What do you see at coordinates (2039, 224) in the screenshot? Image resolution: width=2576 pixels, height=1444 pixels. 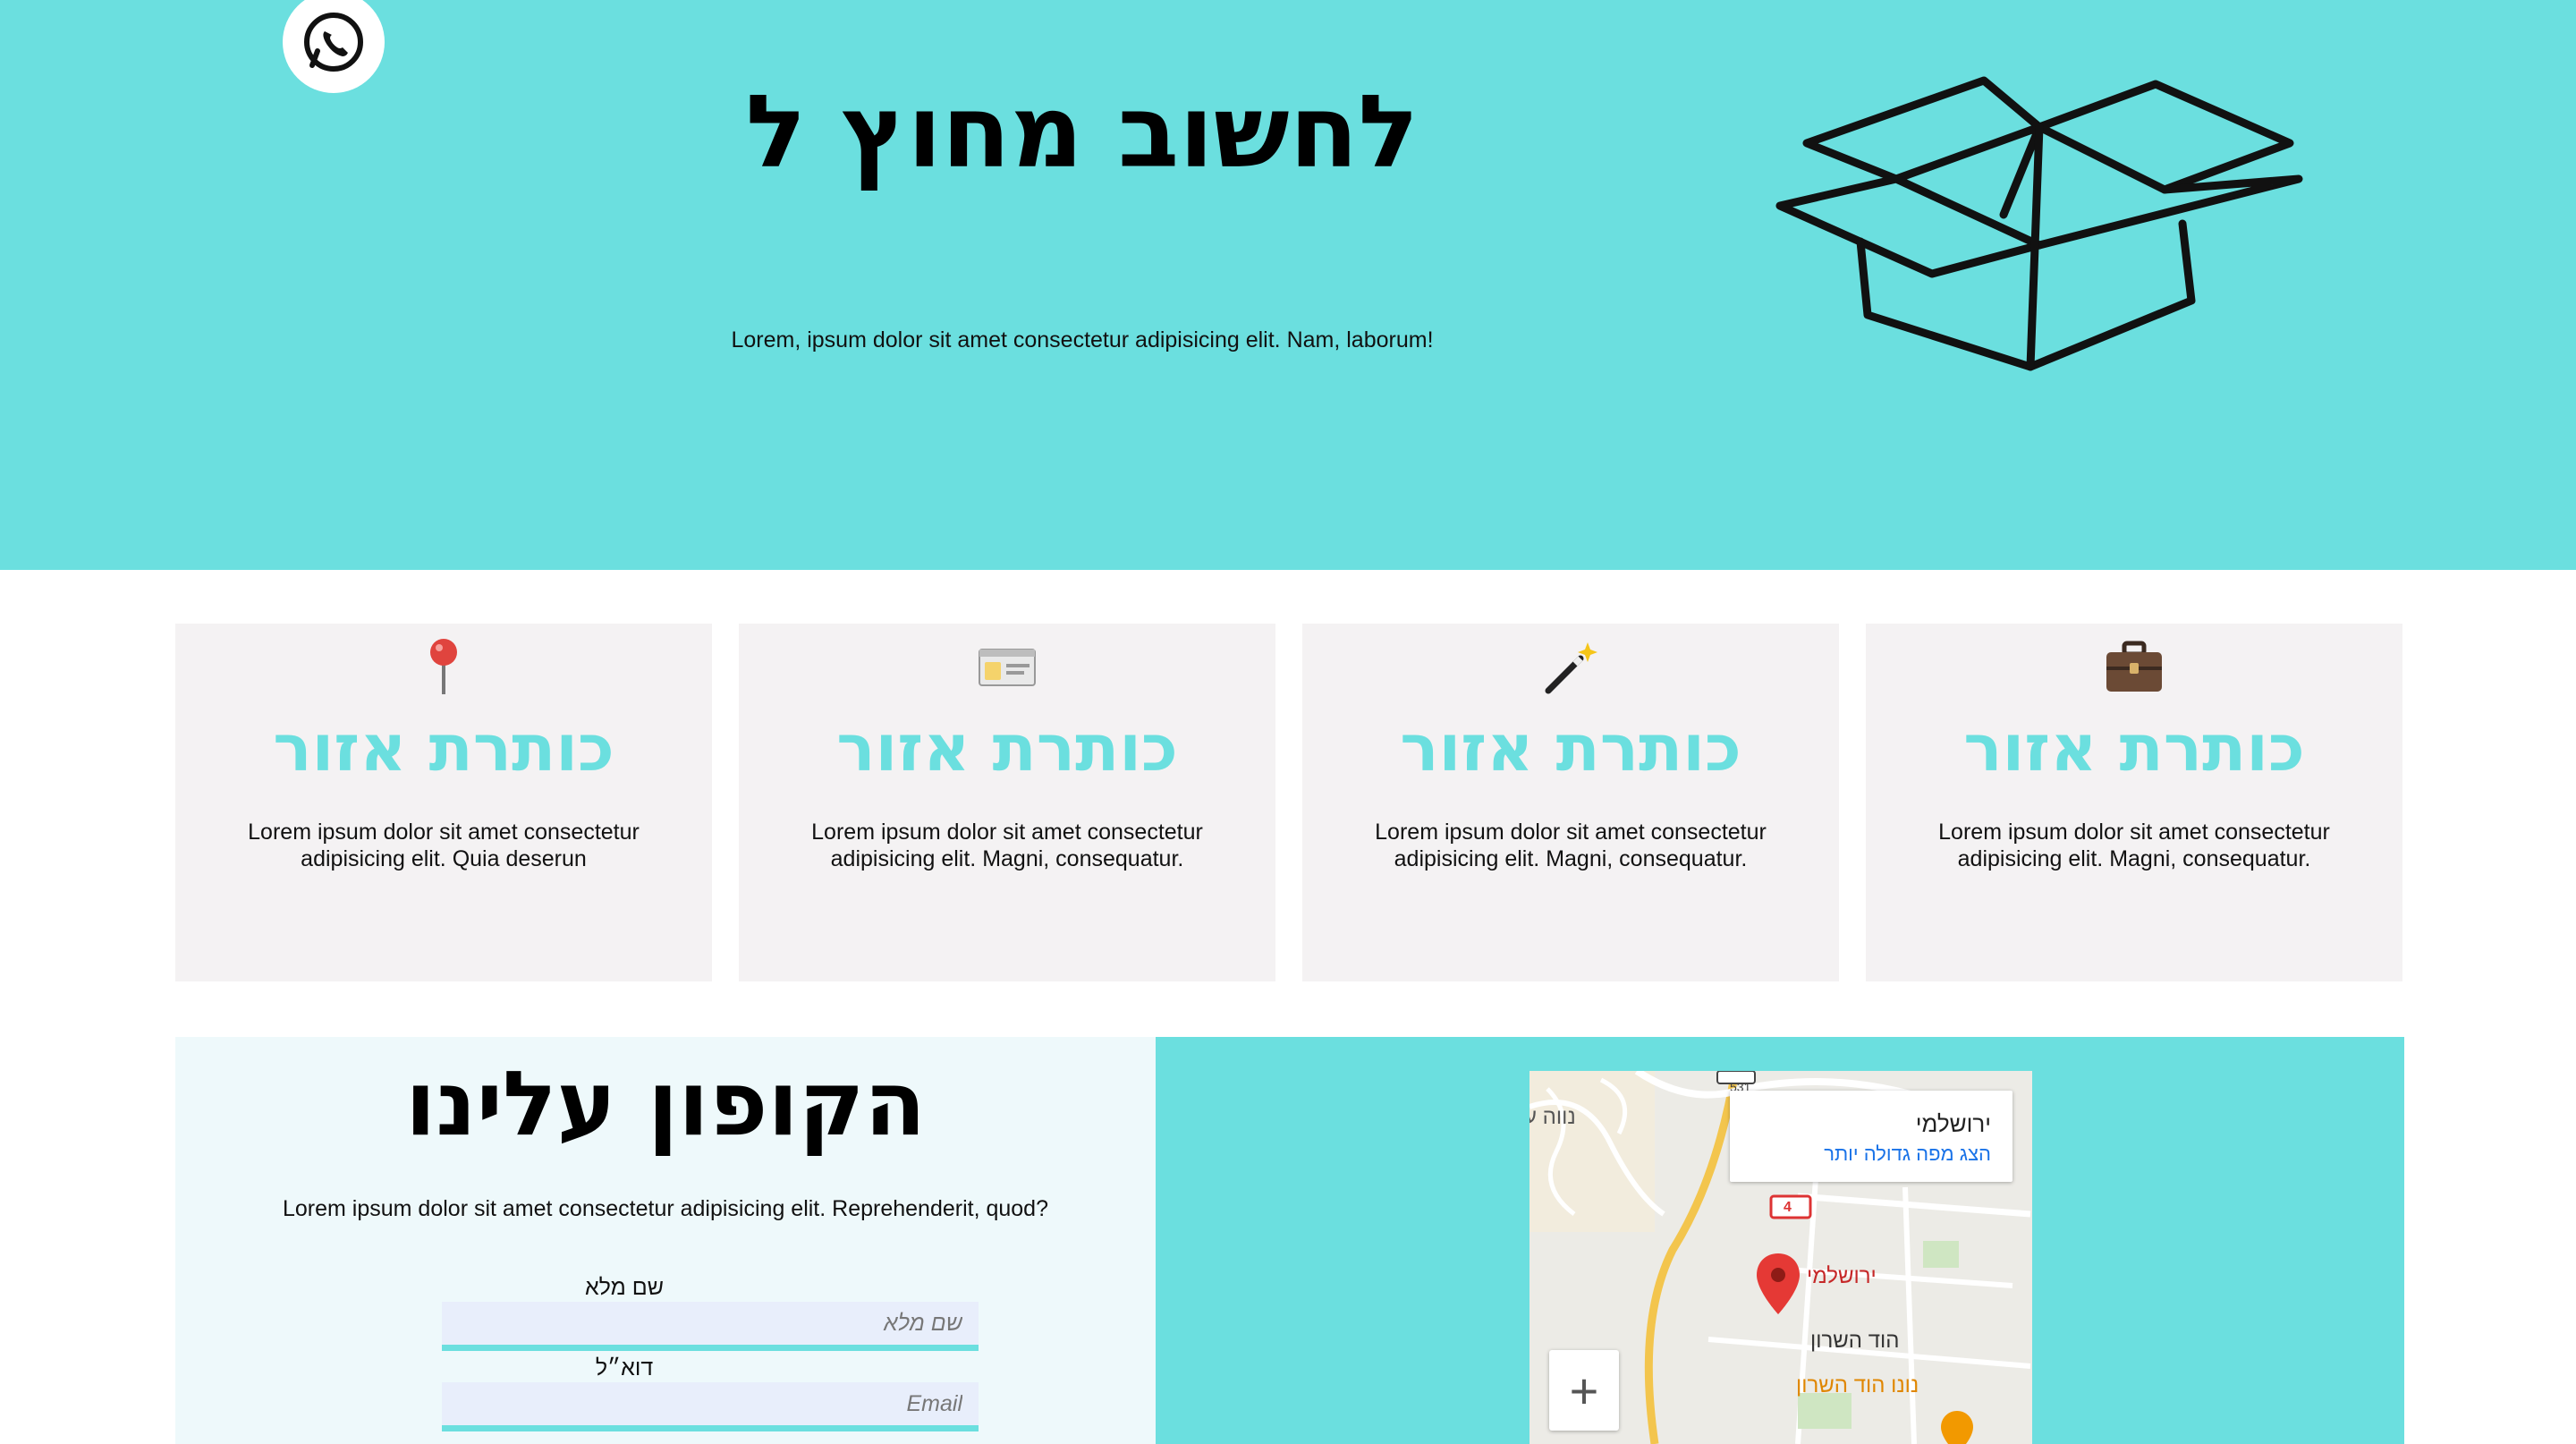 I see `open-box-icon` at bounding box center [2039, 224].